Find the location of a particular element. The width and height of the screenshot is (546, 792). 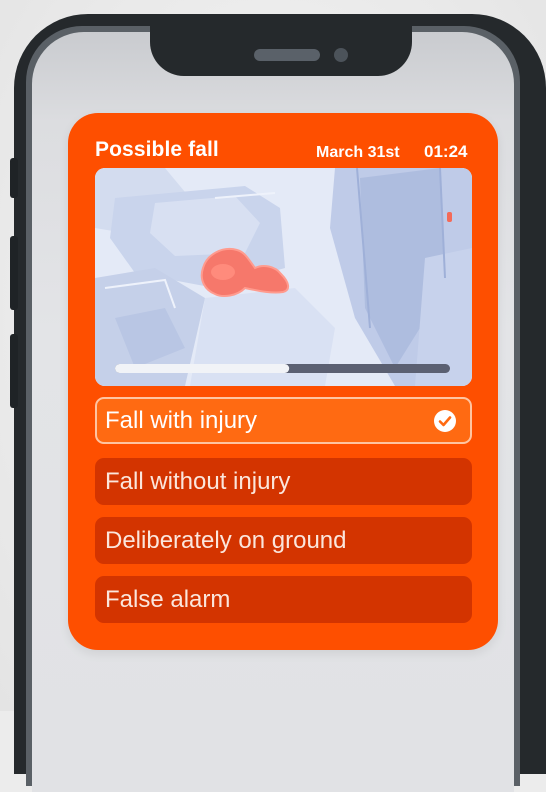

option-label: Fall without injury is located at coordinates (198, 481).